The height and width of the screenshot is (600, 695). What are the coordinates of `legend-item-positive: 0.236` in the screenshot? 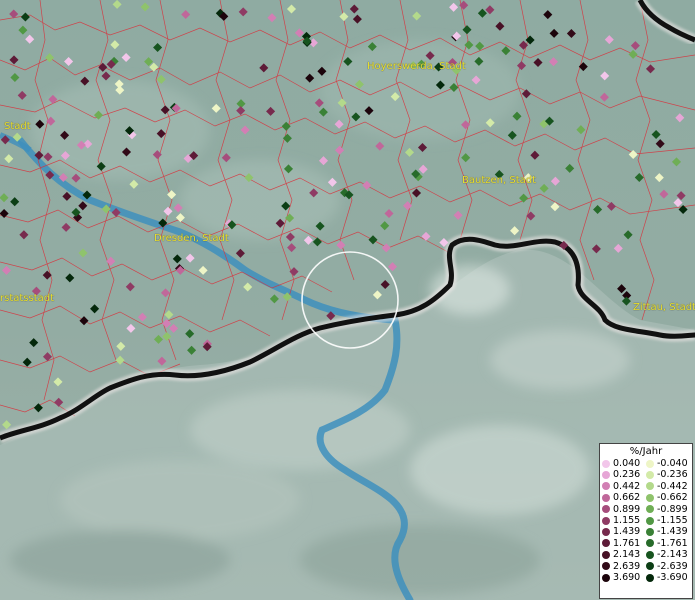 It's located at (624, 474).